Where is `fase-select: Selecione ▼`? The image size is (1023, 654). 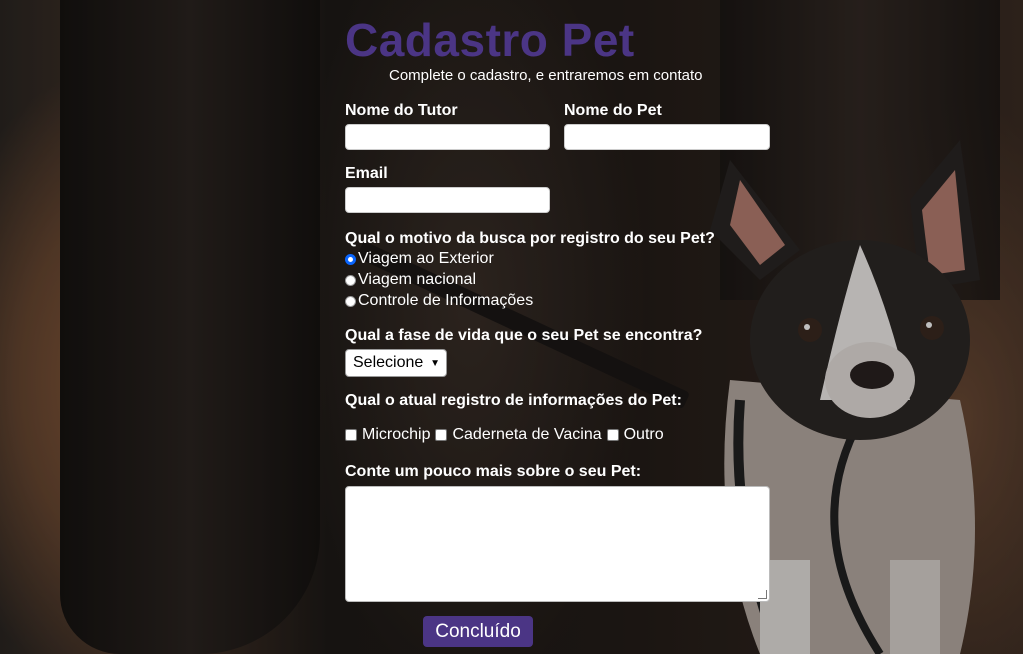
fase-select: Selecione ▼ is located at coordinates (396, 363).